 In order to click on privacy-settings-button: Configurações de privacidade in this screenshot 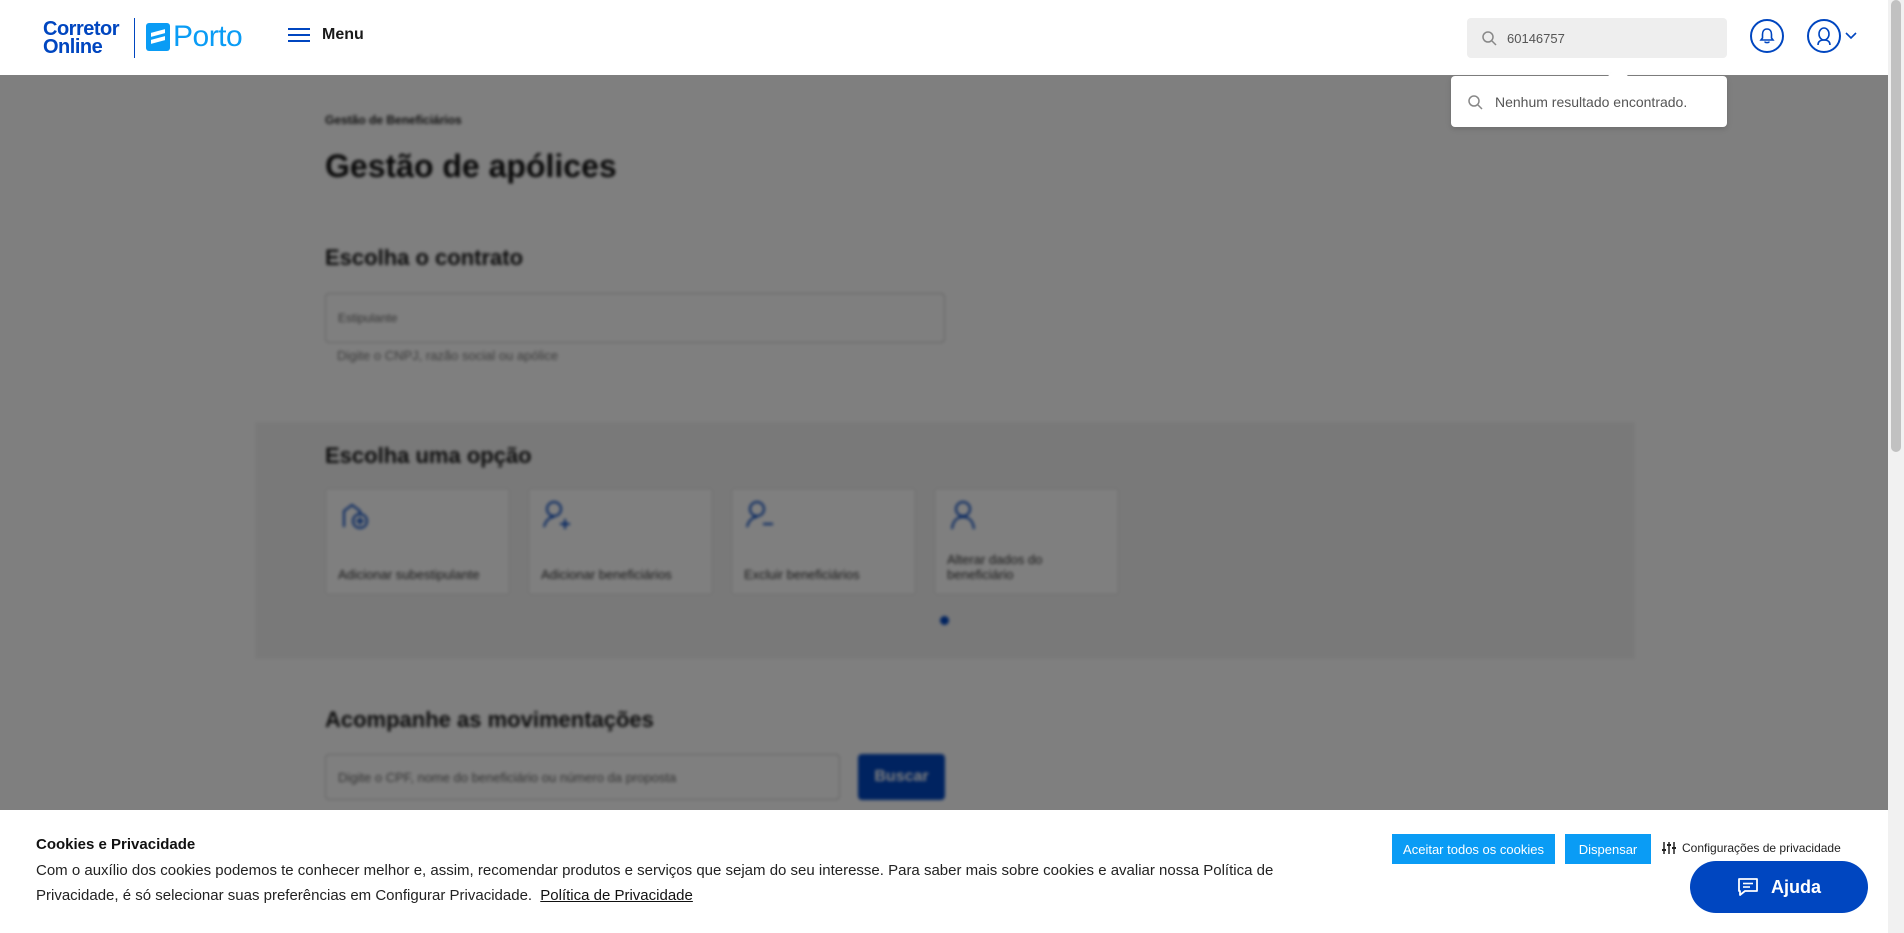, I will do `click(1751, 848)`.